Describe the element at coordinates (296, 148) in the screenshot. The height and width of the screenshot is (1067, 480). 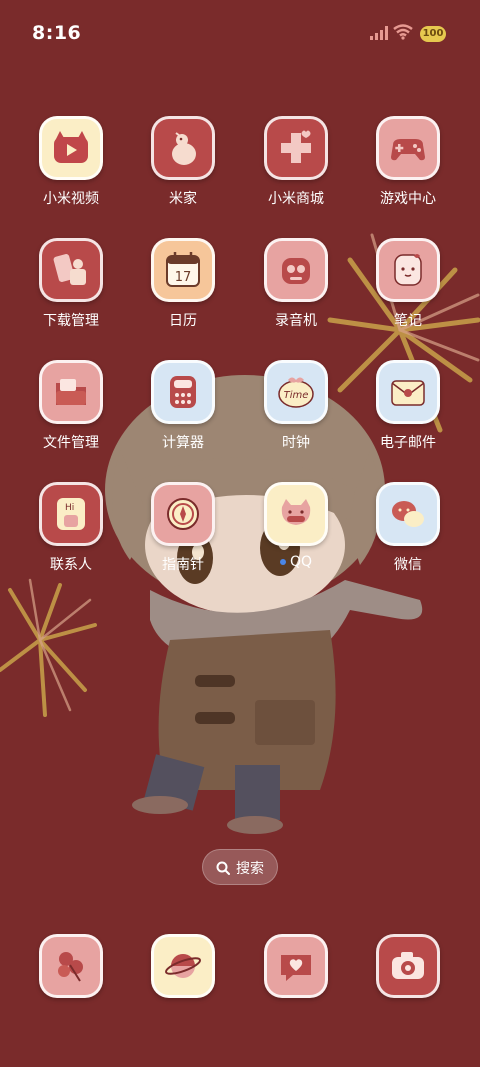
I see `plus-heart-icon` at that location.